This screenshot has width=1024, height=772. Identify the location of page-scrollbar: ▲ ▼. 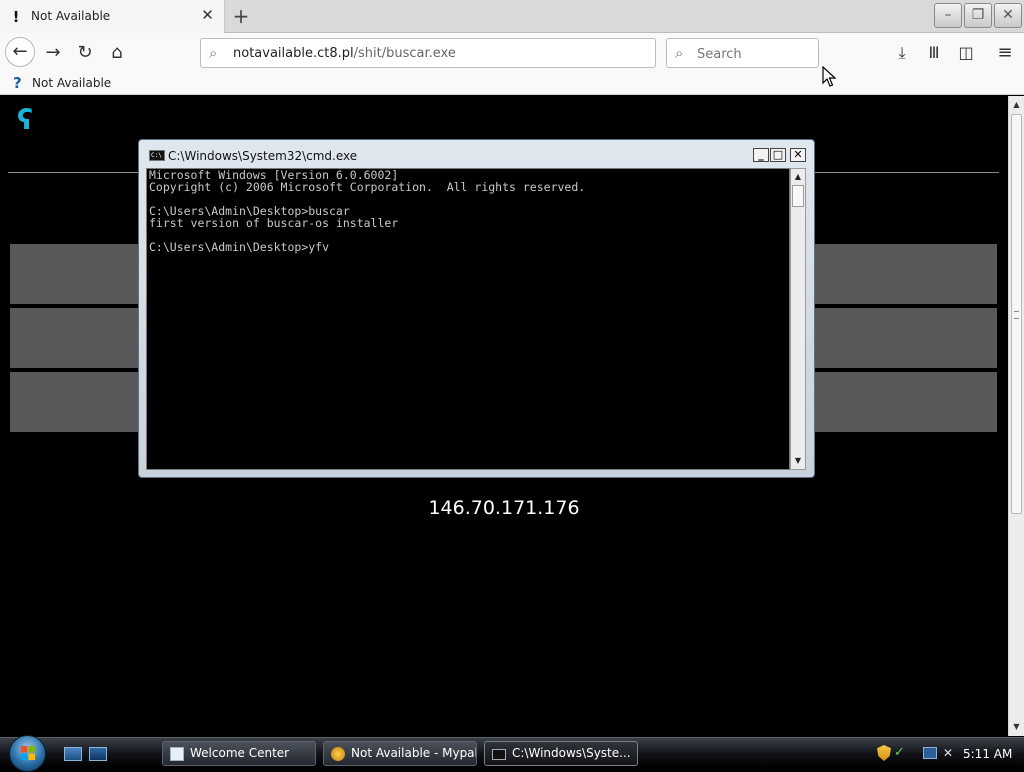
(1016, 416).